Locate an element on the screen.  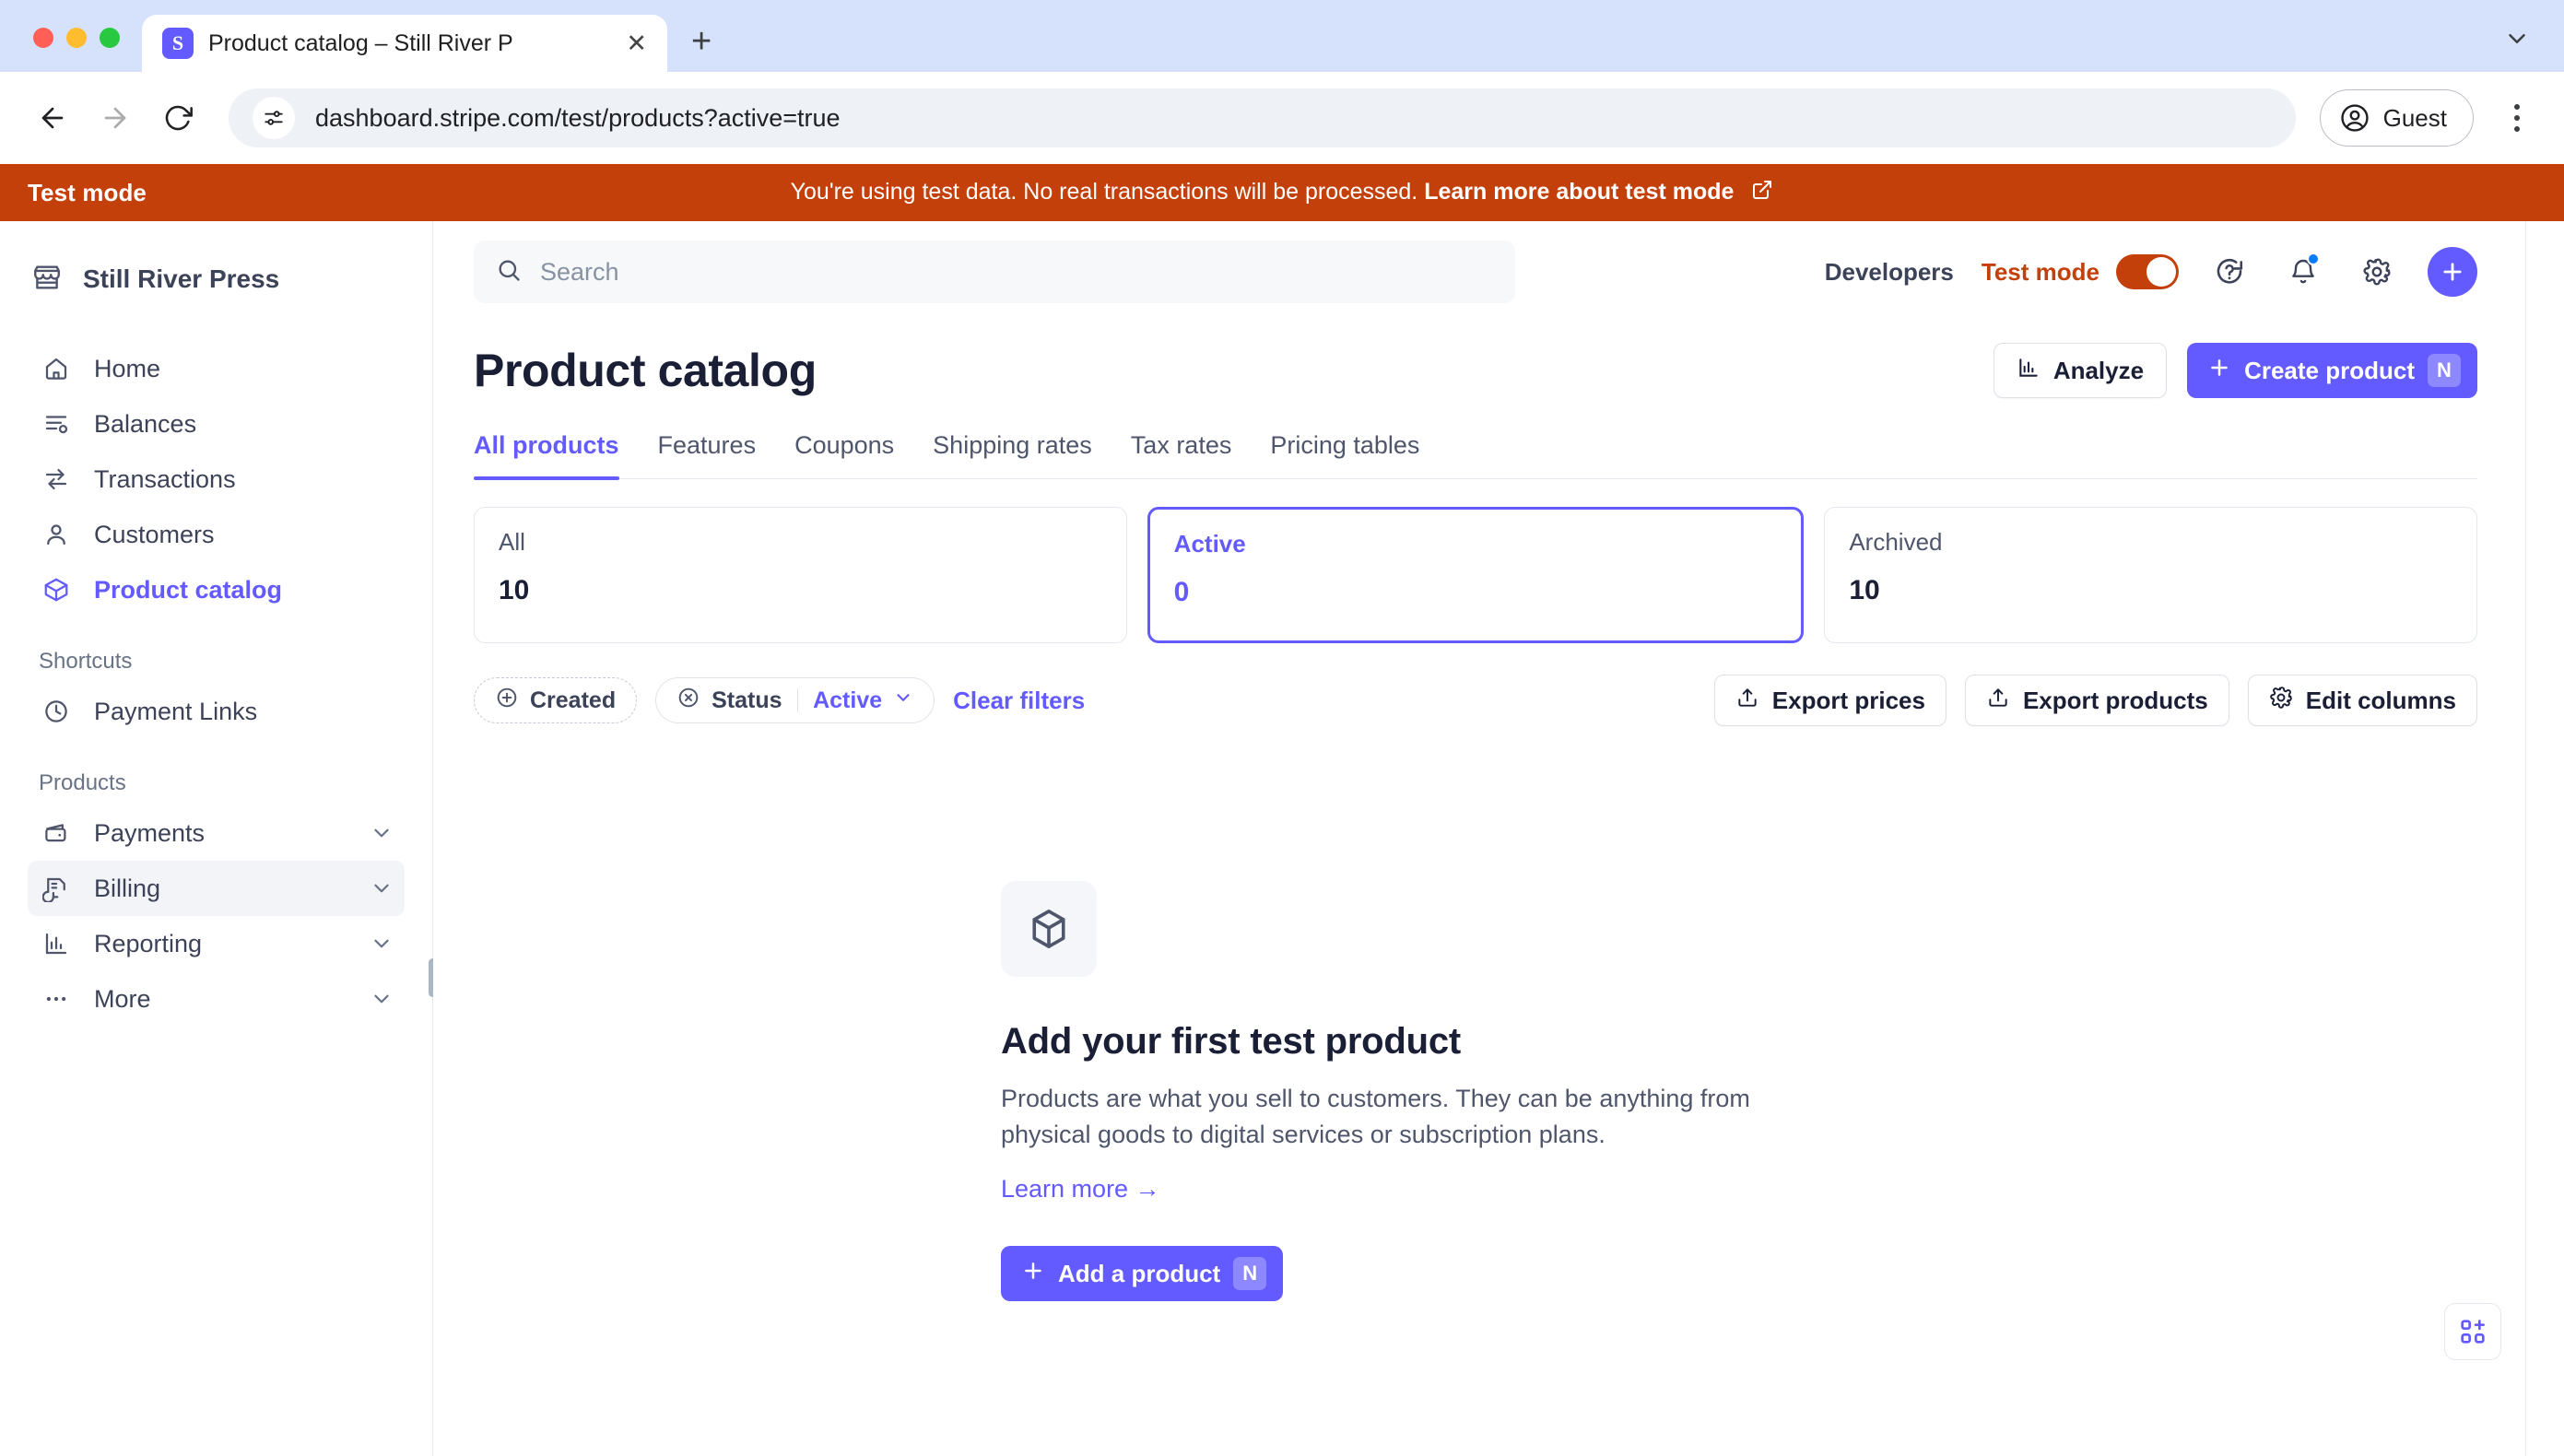
sidebar-item-product-catalog: Product catalog is located at coordinates (217, 589).